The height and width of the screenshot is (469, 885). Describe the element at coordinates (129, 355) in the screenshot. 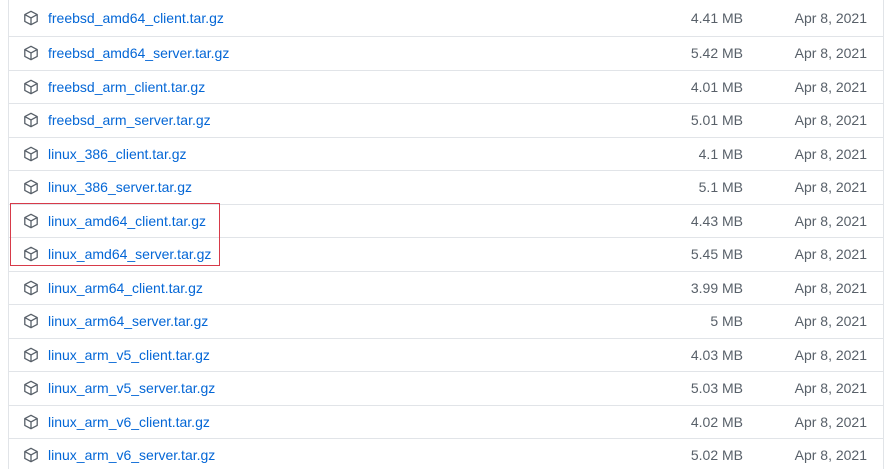

I see `asset-download-link: linux_arm_v5_client.tar.gz` at that location.